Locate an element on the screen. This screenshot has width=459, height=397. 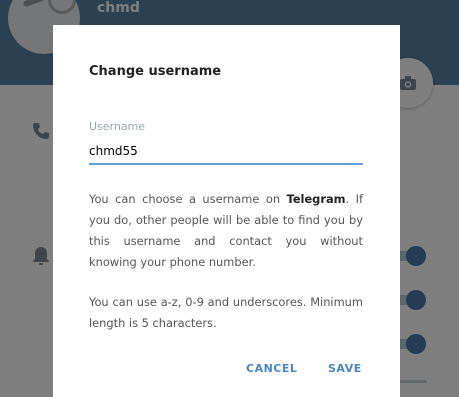
app-name: Telegram is located at coordinates (316, 199).